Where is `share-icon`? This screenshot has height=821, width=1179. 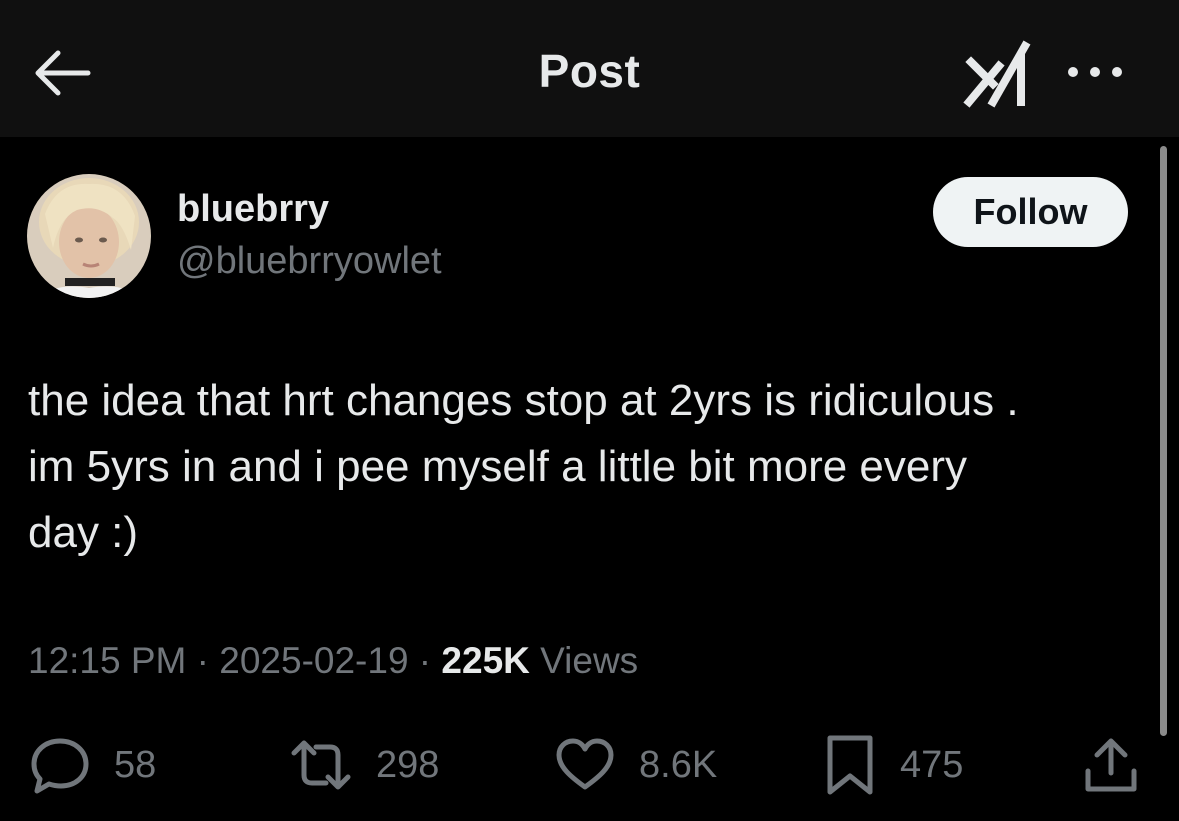 share-icon is located at coordinates (1111, 765).